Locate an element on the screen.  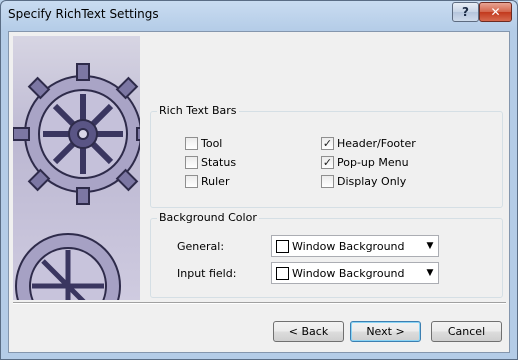
rich-text-bars-legend: Rich Text Bars is located at coordinates (198, 110).